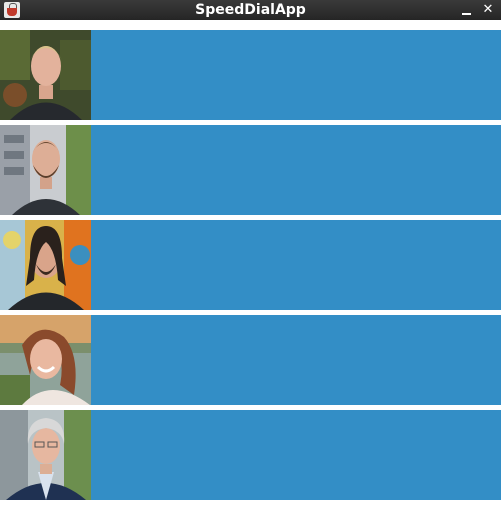 This screenshot has width=501, height=522. I want to click on close-button: ✕, so click(488, 10).